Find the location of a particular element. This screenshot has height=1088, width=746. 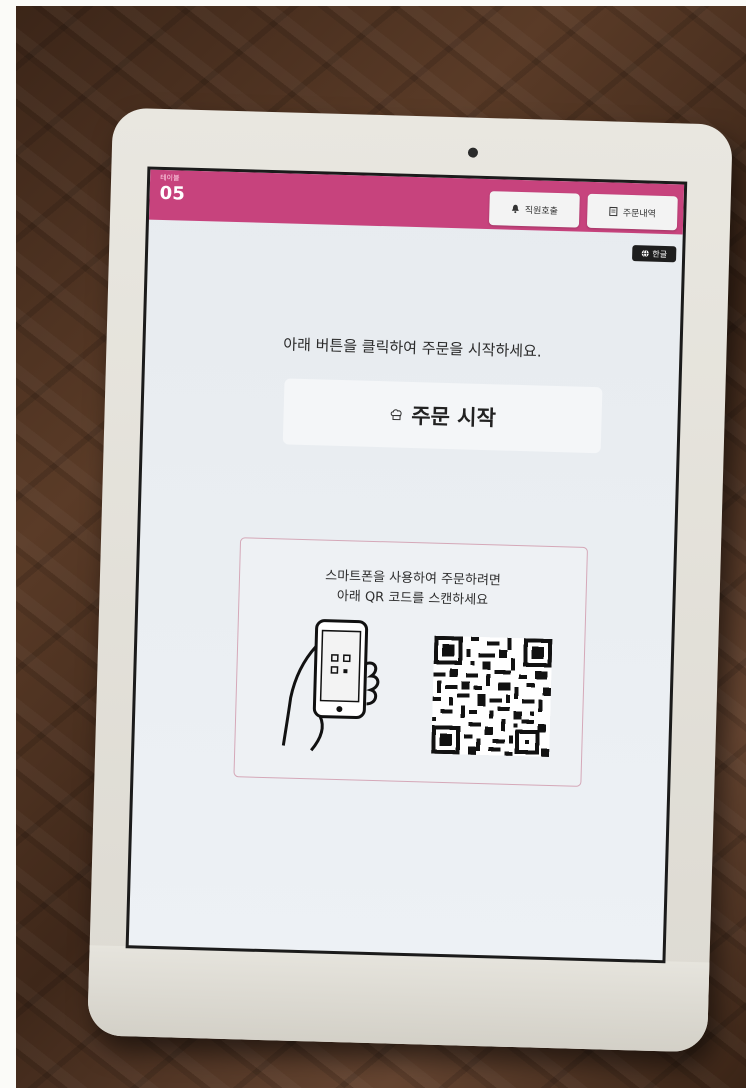

front-camera is located at coordinates (473, 152).